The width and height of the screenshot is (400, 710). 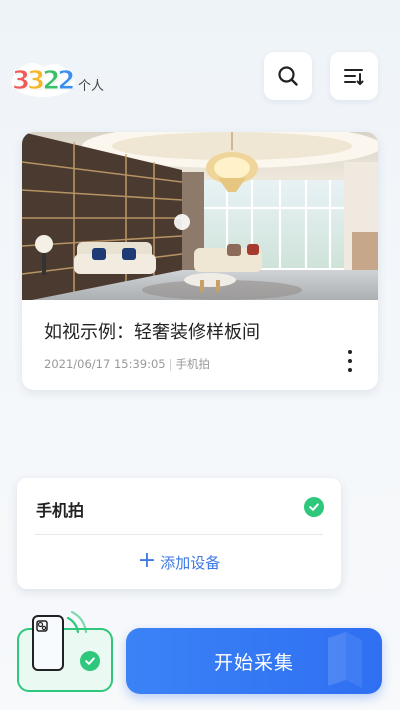 What do you see at coordinates (152, 332) in the screenshot?
I see `project-title: 如视示例：轻奢装修样板间` at bounding box center [152, 332].